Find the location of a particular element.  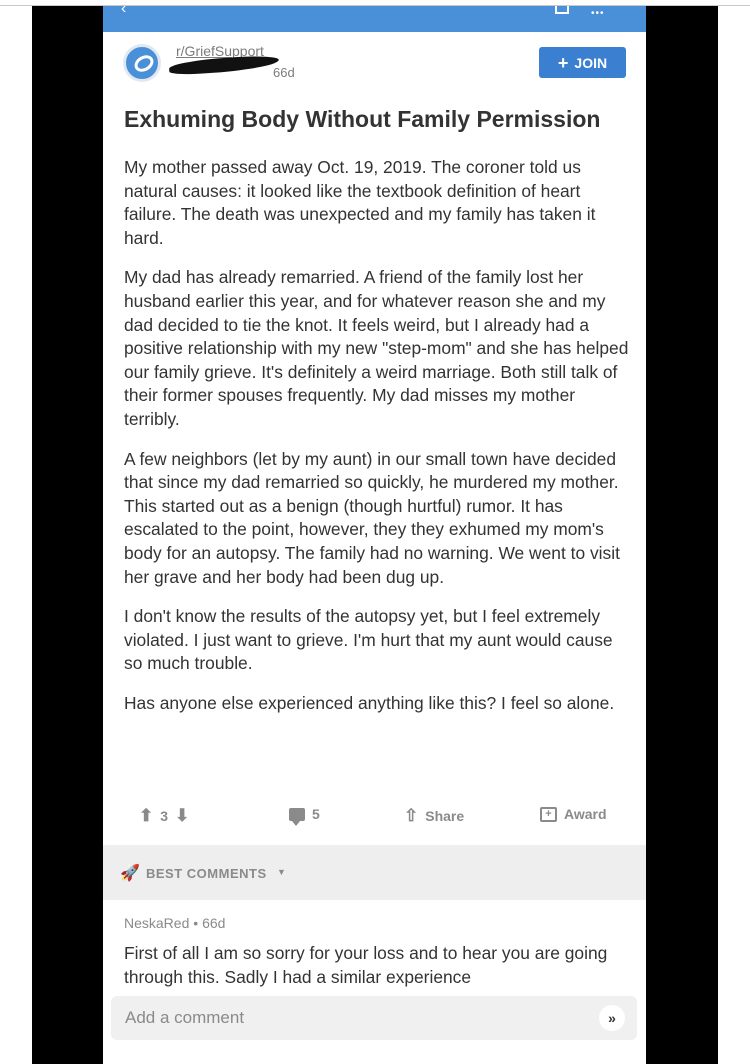

join-button: + JOIN is located at coordinates (582, 62).